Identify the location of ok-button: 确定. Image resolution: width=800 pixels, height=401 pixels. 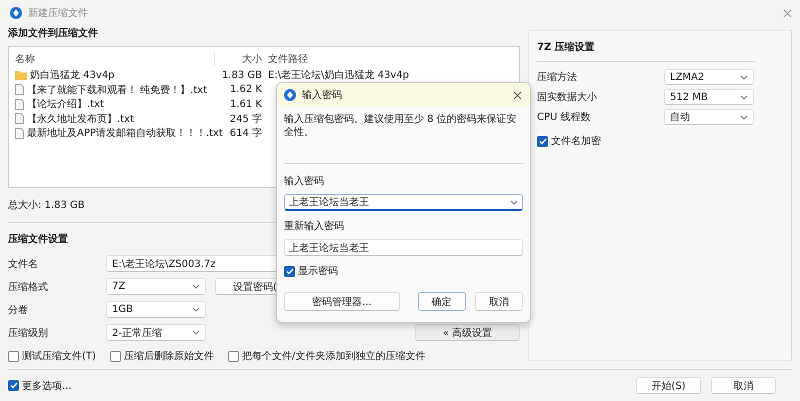
(442, 301).